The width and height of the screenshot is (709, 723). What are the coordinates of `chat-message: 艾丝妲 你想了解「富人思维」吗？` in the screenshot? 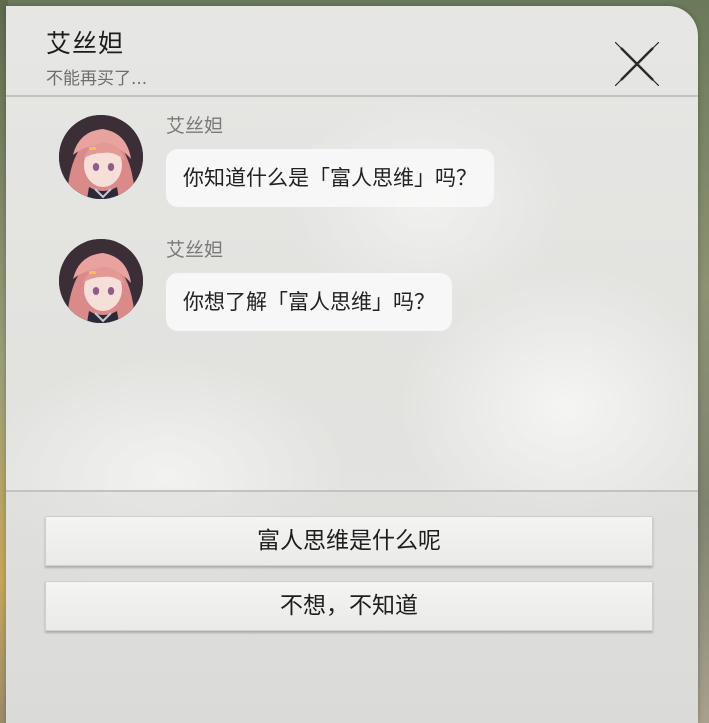 It's located at (352, 276).